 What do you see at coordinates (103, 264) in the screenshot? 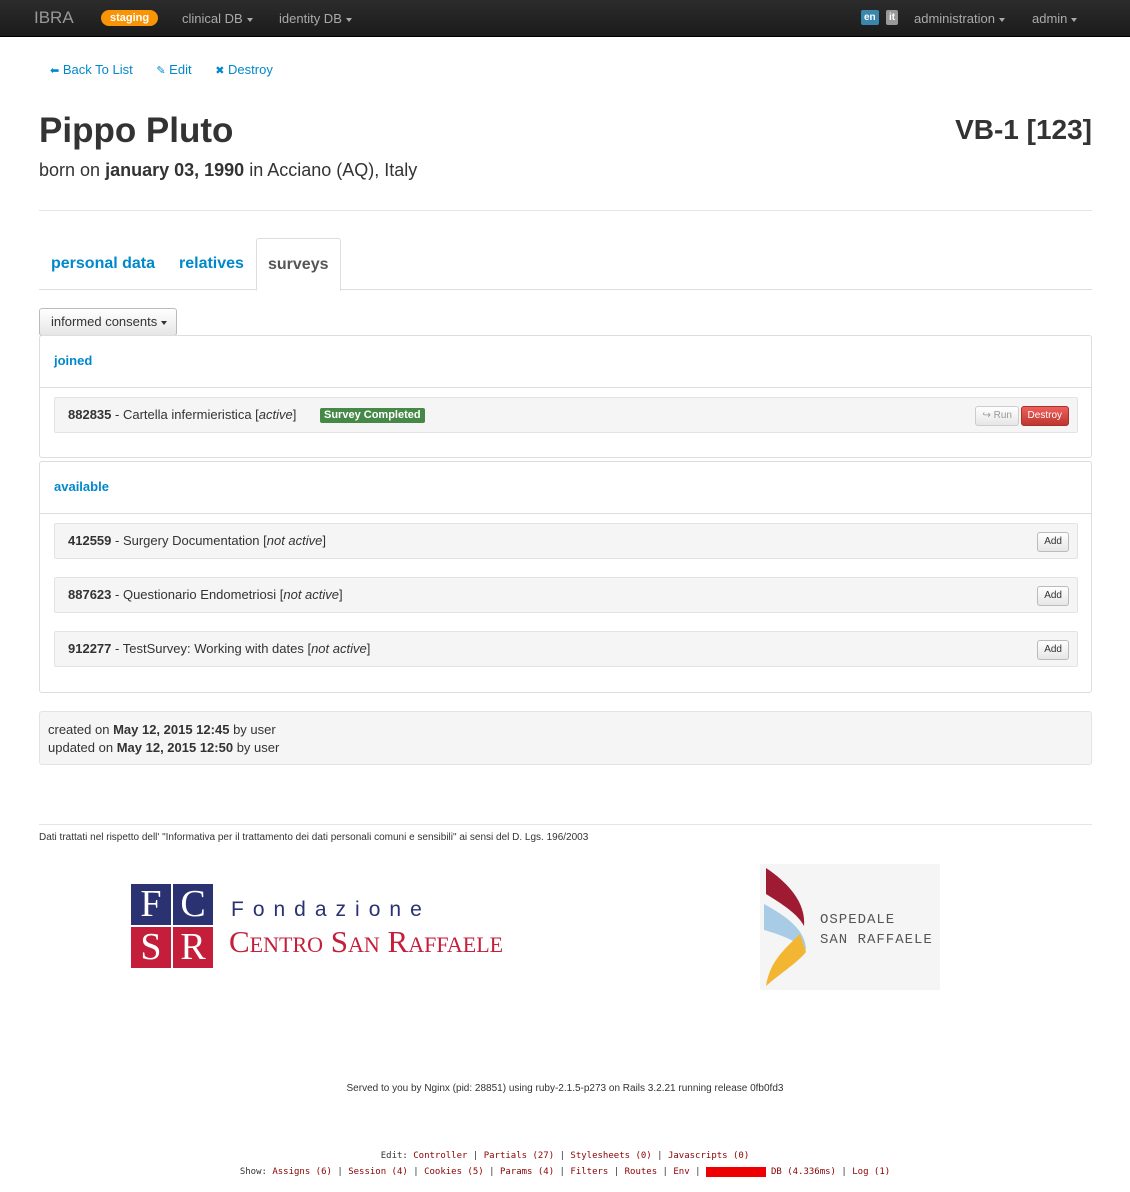
I see `tab-personal-data: personal data` at bounding box center [103, 264].